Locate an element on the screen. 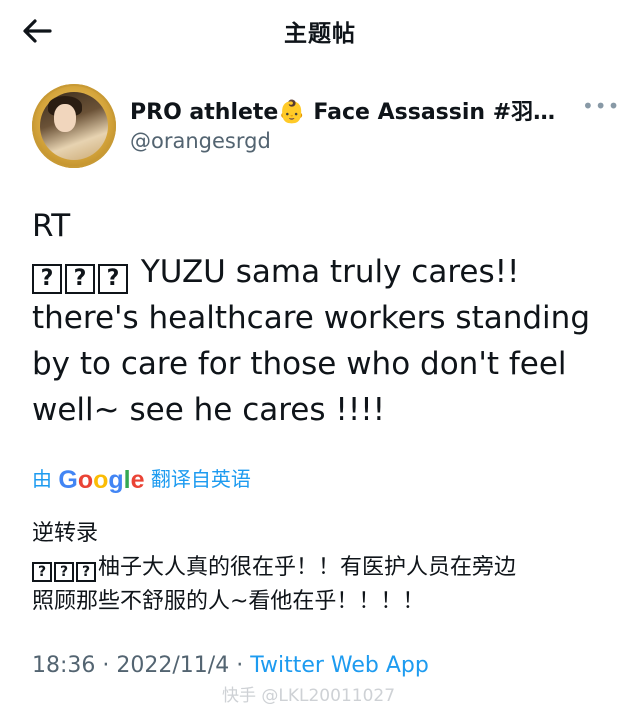  more-horizontal-icon: ••• is located at coordinates (601, 106).